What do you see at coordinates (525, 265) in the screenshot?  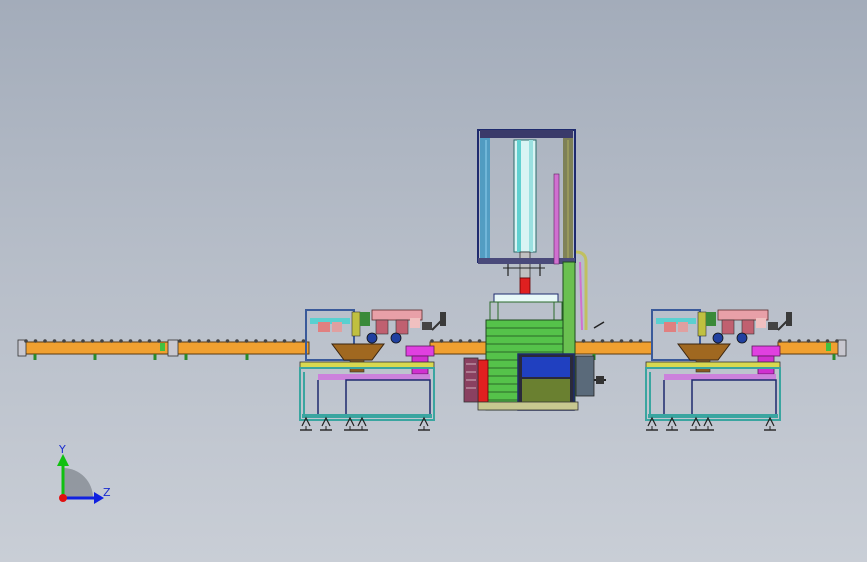 I see `press-rod` at bounding box center [525, 265].